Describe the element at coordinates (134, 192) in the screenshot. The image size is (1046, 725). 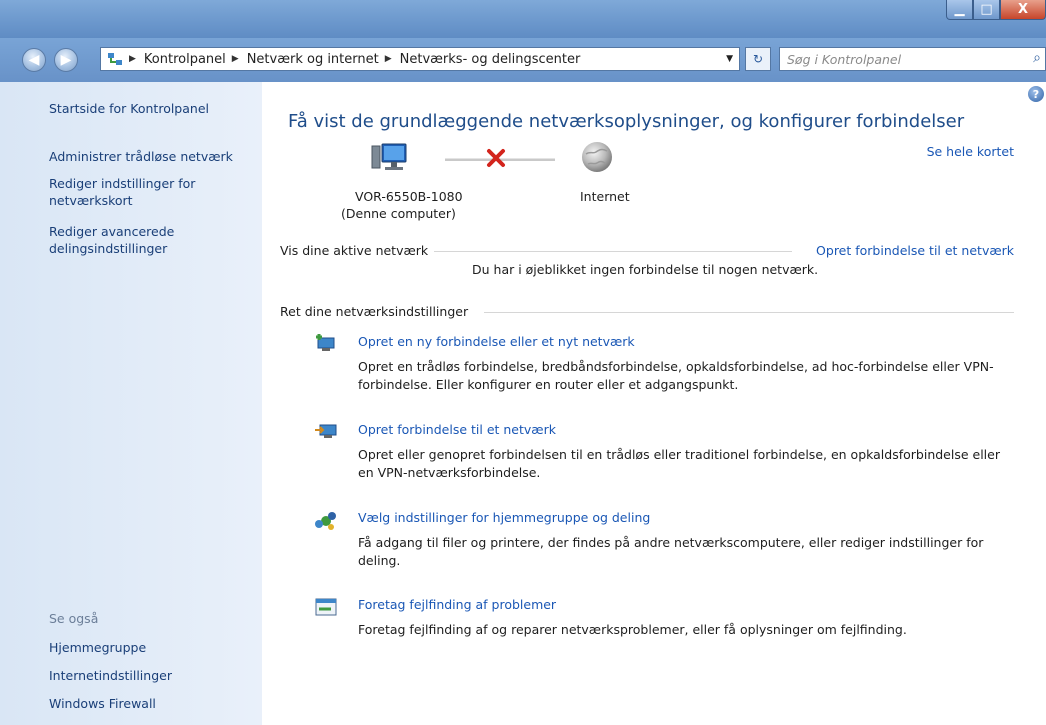
I see `sidebar-link-adapter: Rediger indstillinger for netværkskort` at that location.